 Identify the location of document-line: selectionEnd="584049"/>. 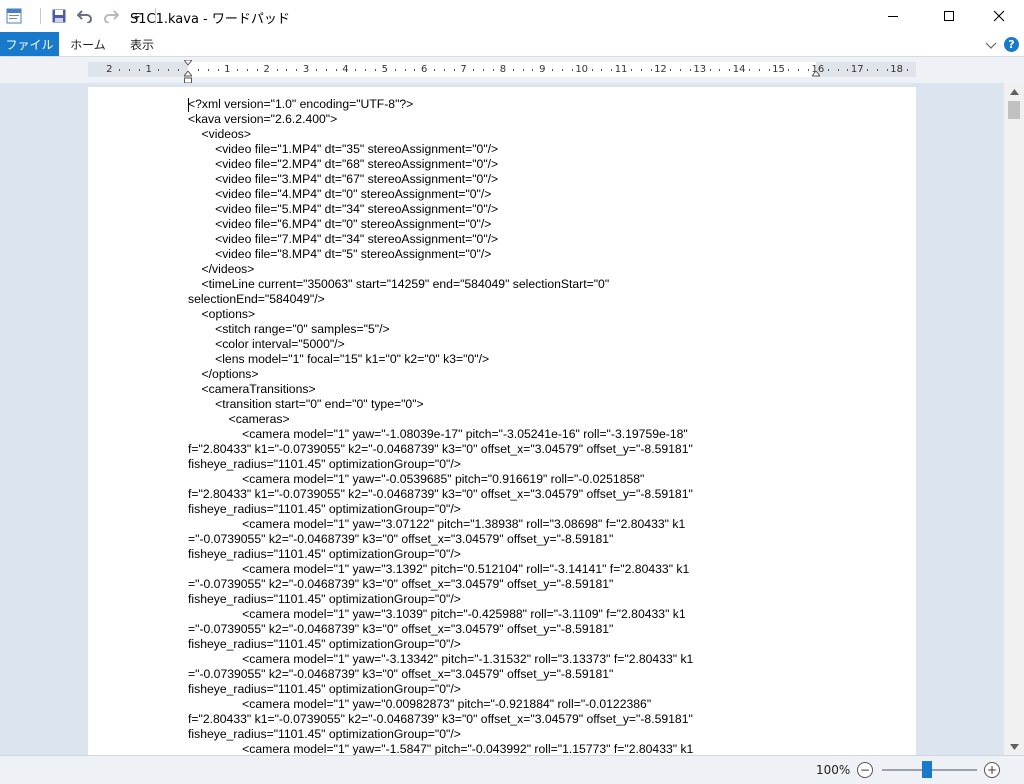
(256, 299).